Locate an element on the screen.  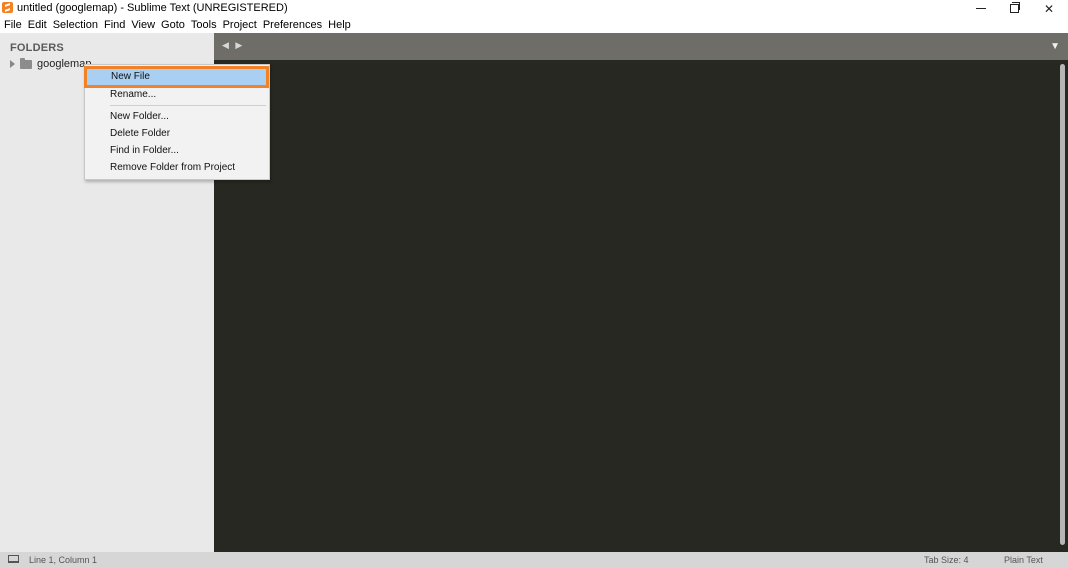
menu-file: File is located at coordinates (13, 25).